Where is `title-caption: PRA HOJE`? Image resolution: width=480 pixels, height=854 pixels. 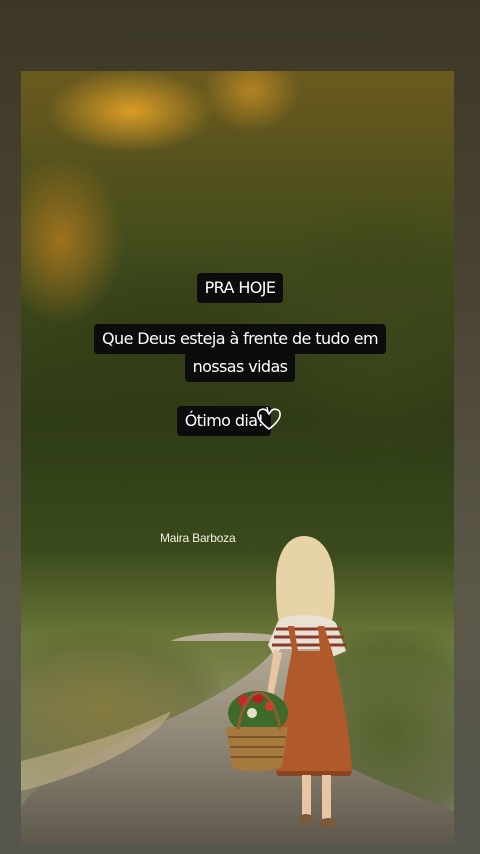
title-caption: PRA HOJE is located at coordinates (240, 288).